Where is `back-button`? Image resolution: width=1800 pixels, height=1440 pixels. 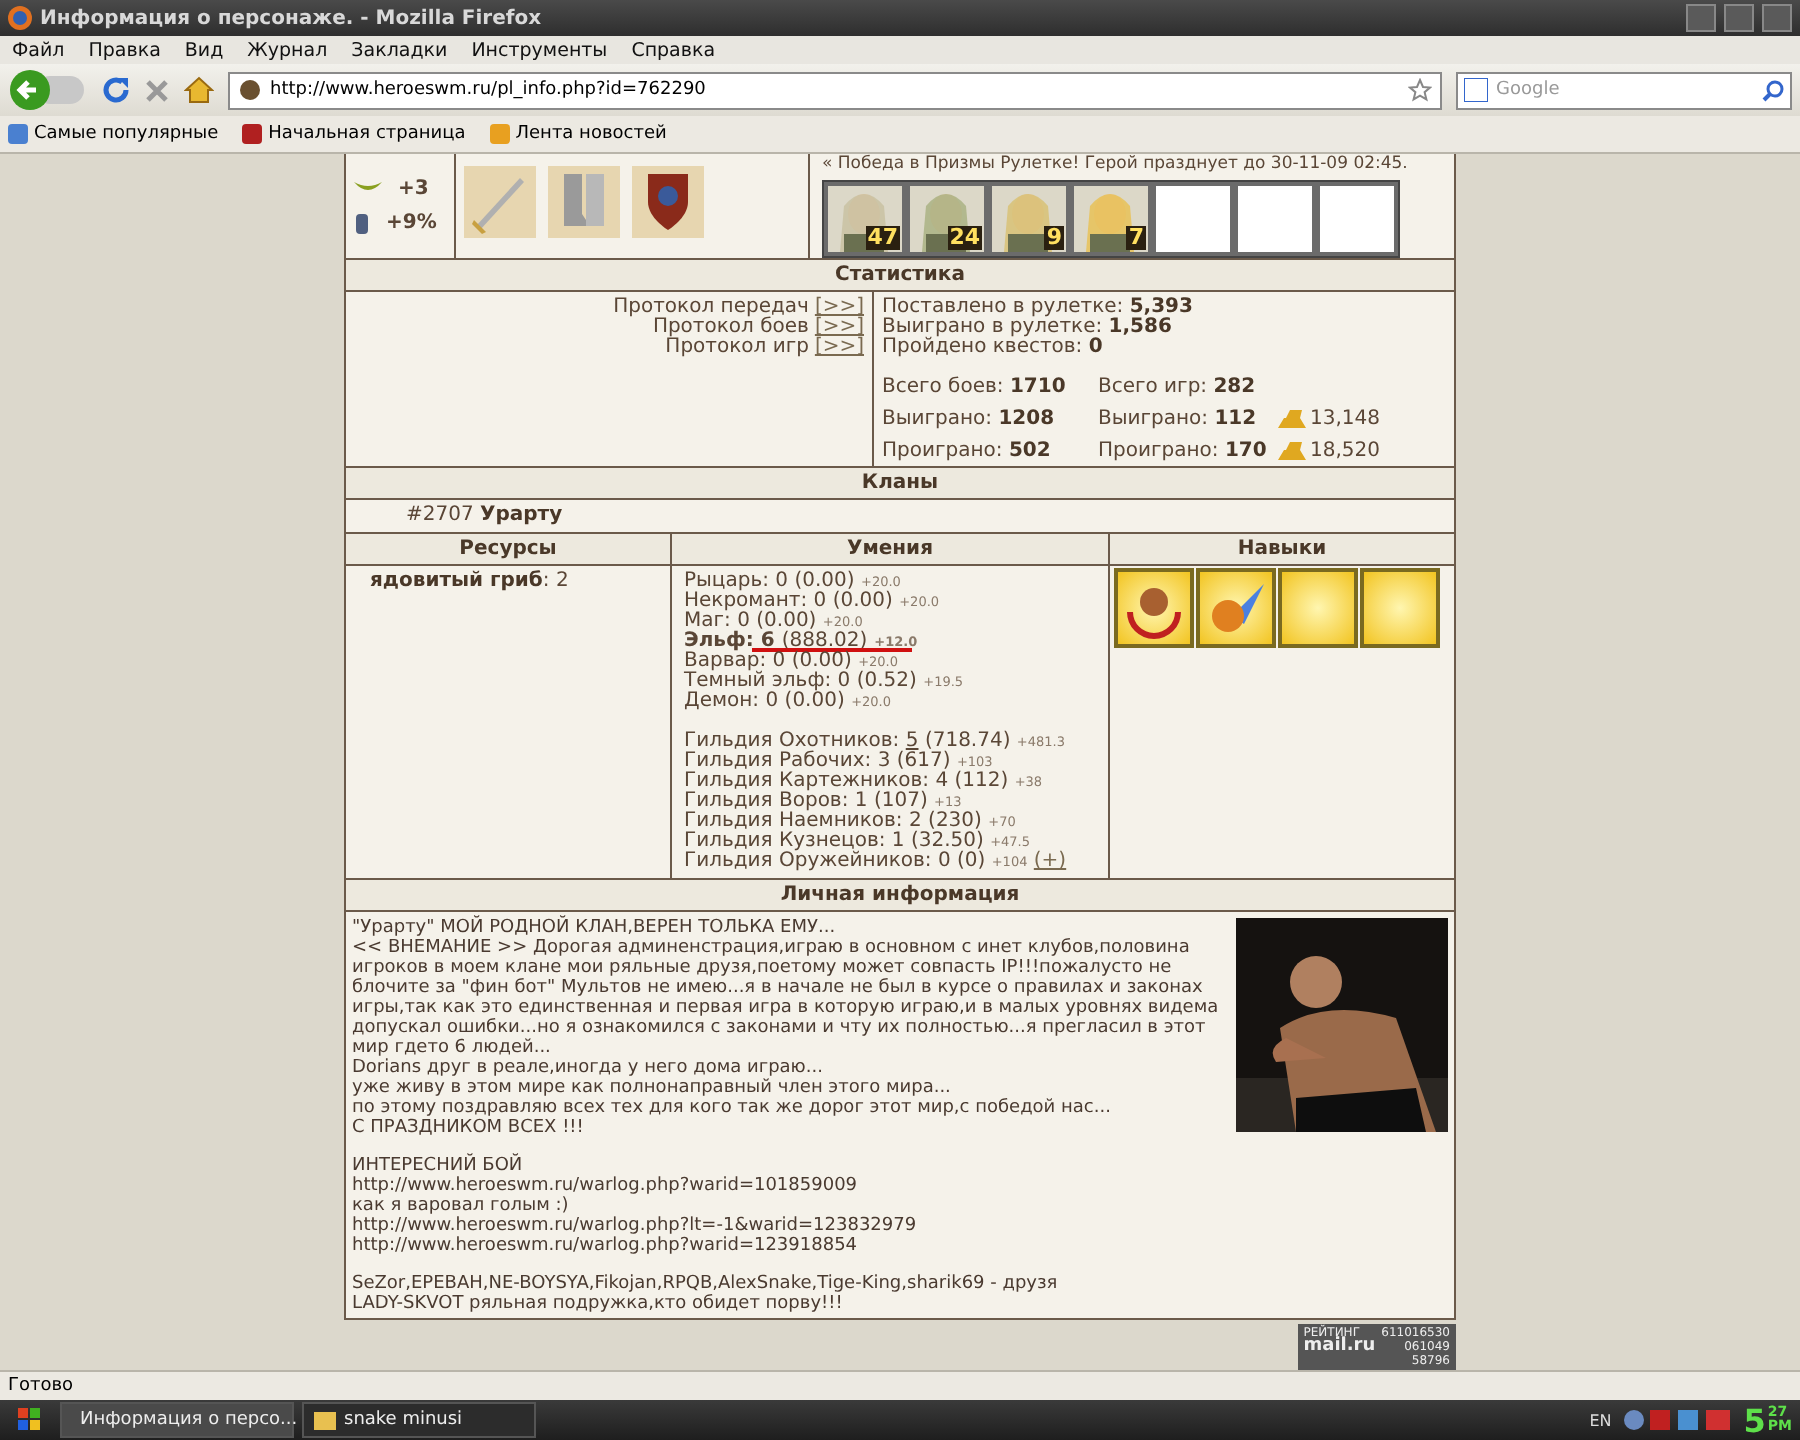
back-button is located at coordinates (48, 90).